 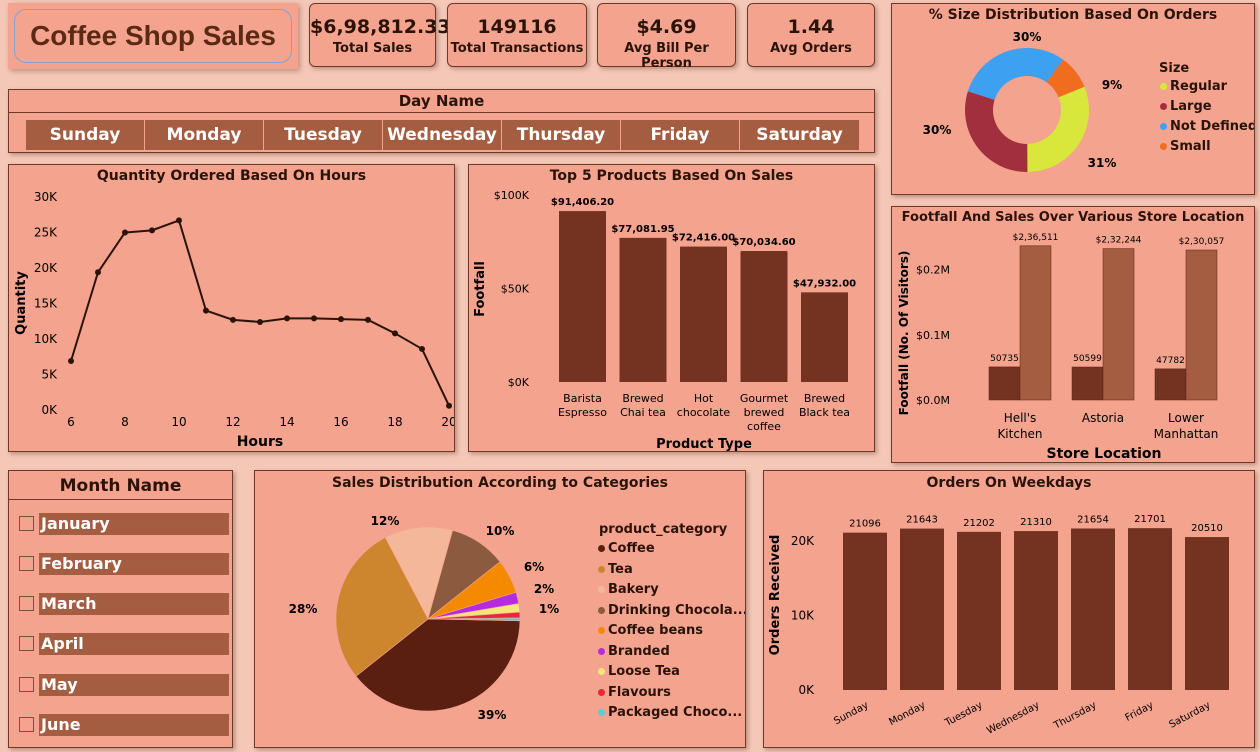 I want to click on day-button-sunday: Sunday, so click(x=85, y=135).